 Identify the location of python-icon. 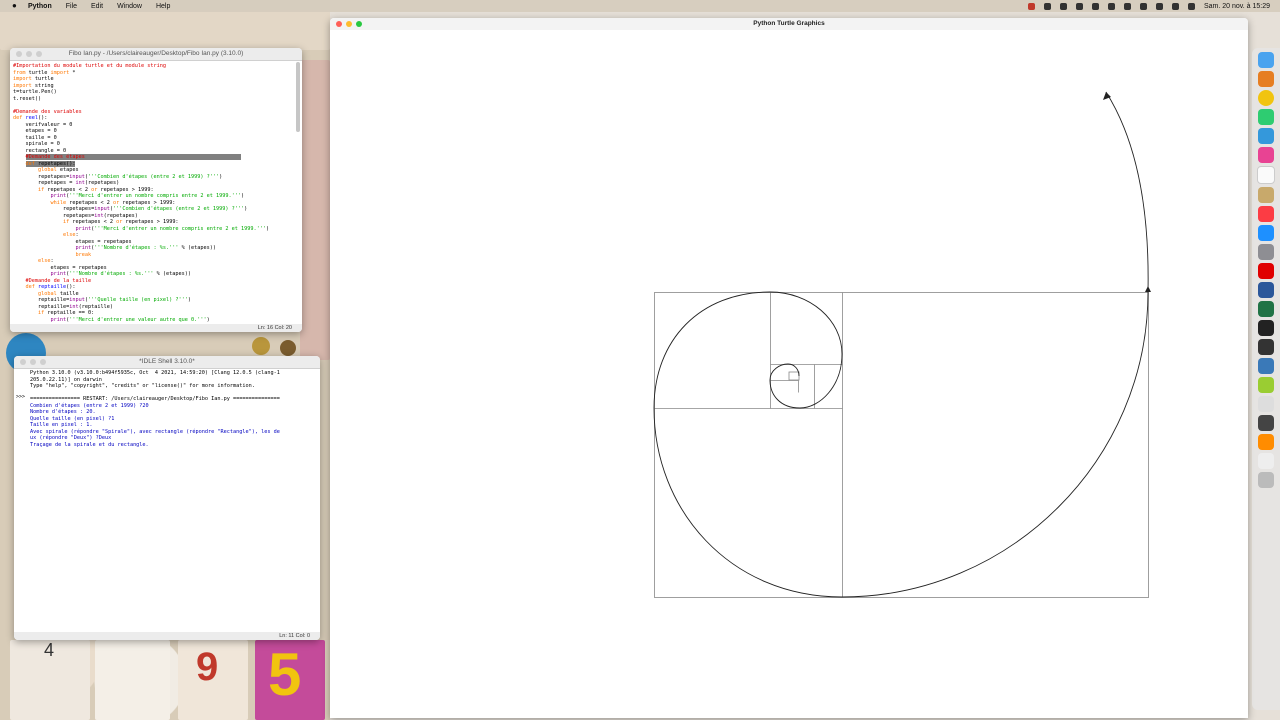
(1266, 385).